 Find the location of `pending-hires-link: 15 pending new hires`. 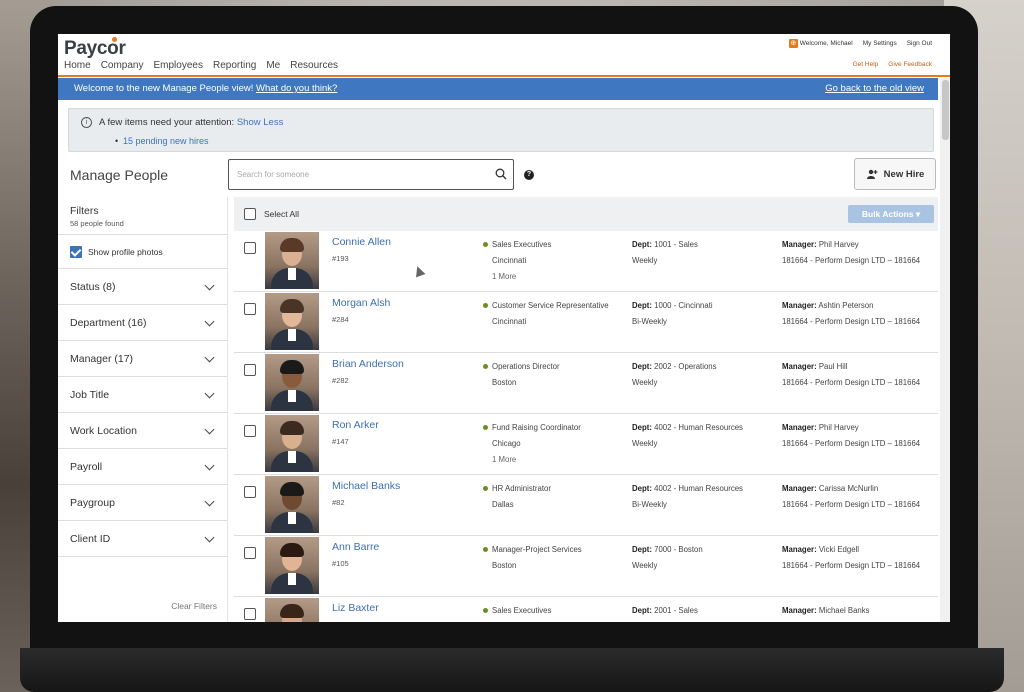

pending-hires-link: 15 pending new hires is located at coordinates (162, 141).